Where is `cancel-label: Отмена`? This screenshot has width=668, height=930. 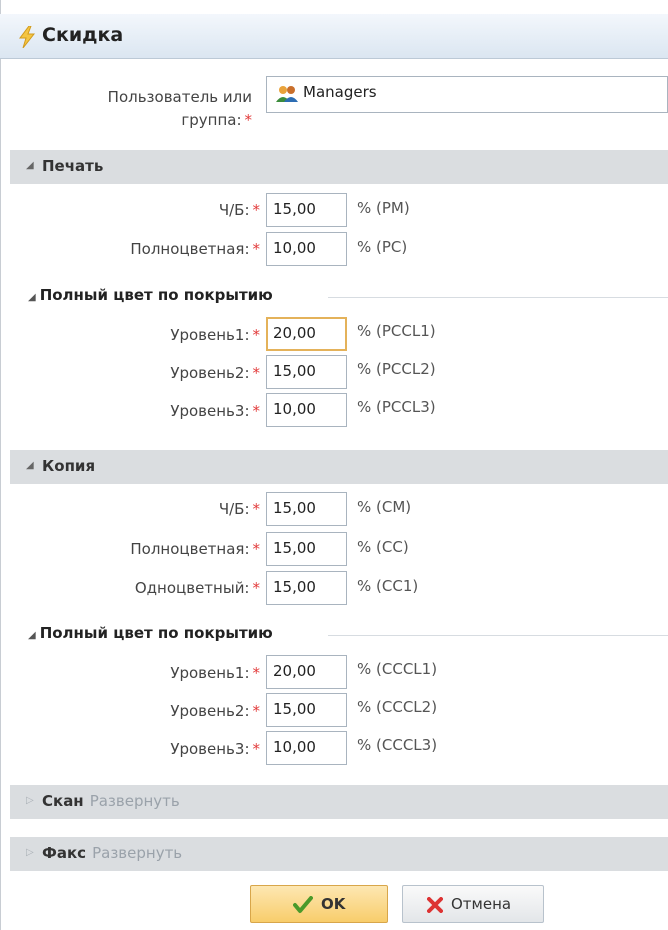 cancel-label: Отмена is located at coordinates (481, 904).